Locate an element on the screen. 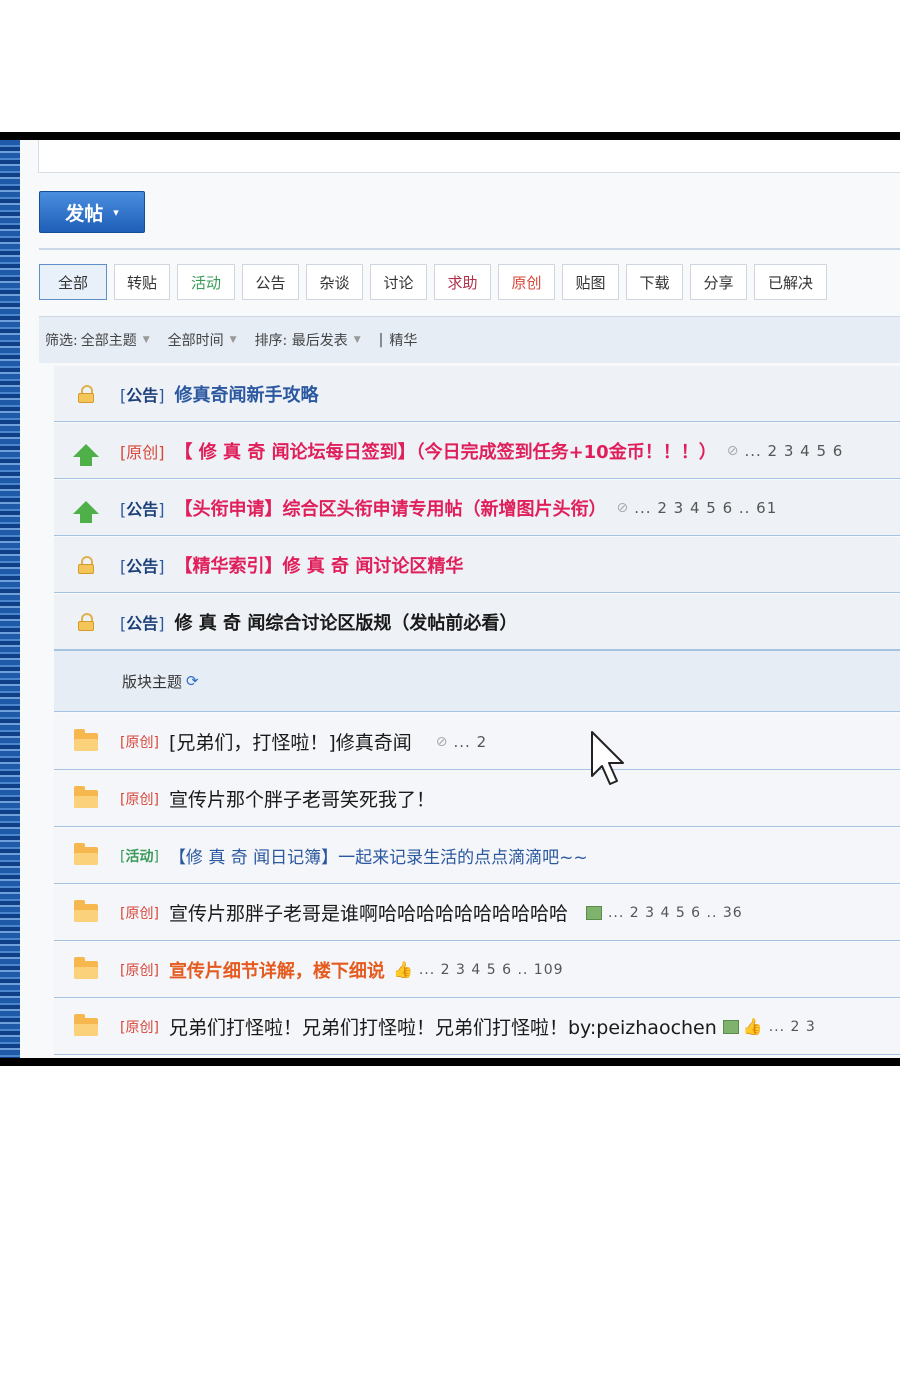 The width and height of the screenshot is (900, 1382). thread-pages: ... 2 is located at coordinates (471, 742).